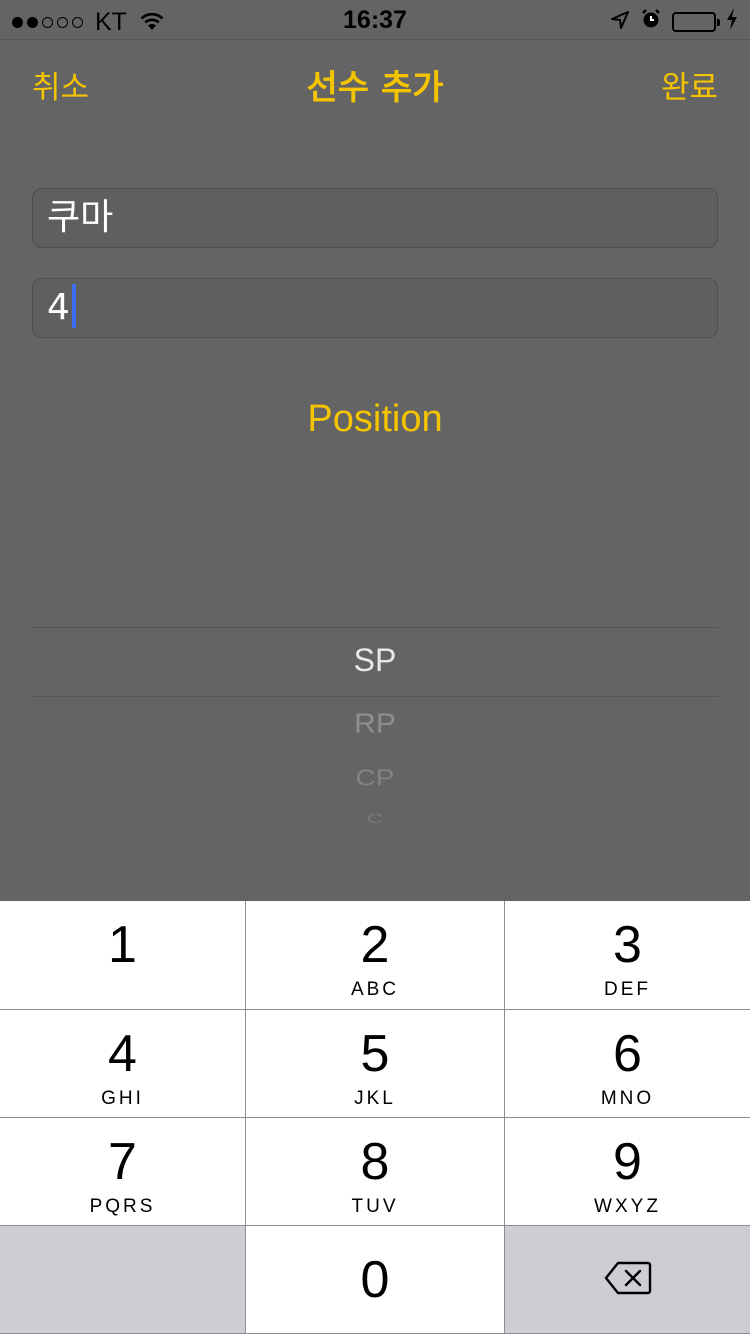 This screenshot has width=750, height=1334. I want to click on key-8: 8 TUV, so click(375, 1172).